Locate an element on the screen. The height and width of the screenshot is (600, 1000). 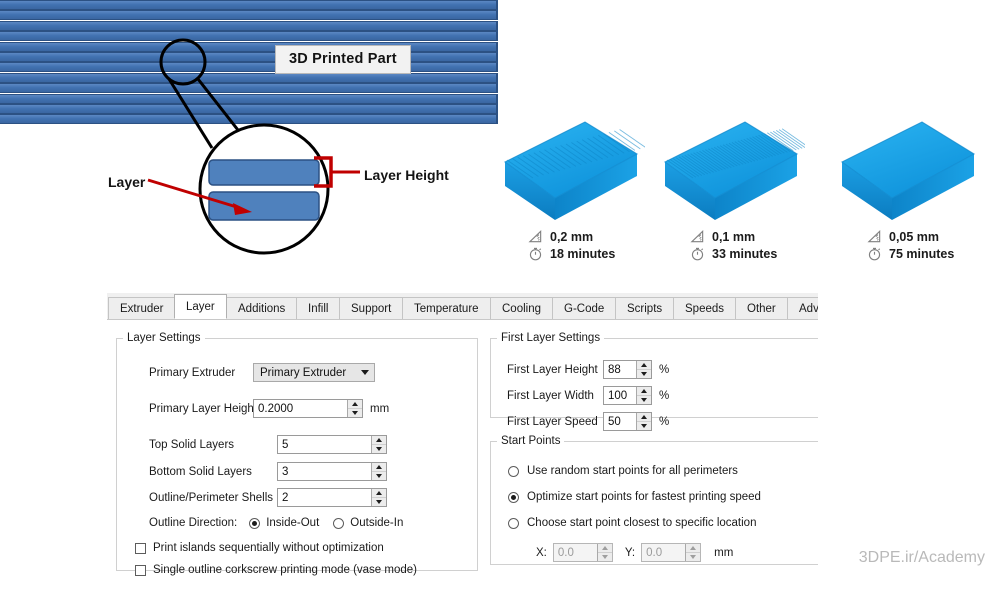
tab-additions: Additions is located at coordinates (262, 308).